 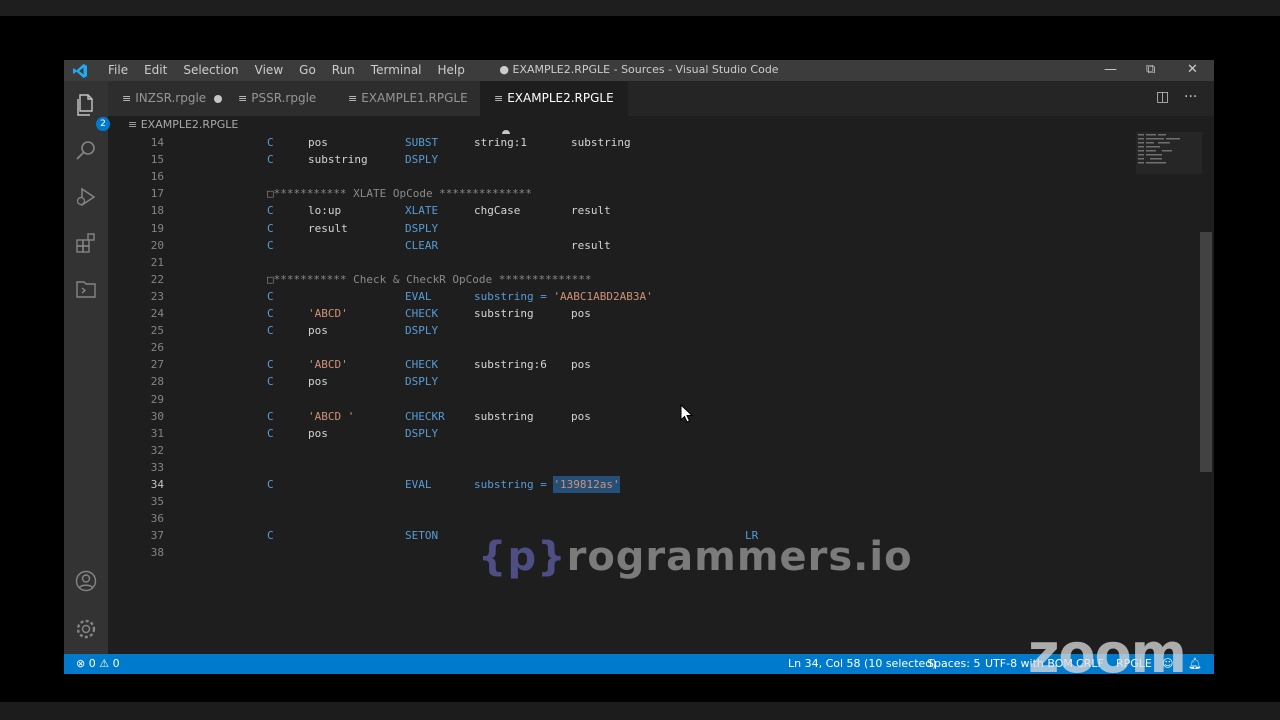 What do you see at coordinates (653, 416) in the screenshot?
I see `code-line: 30 C 'ABCD ' CHECKR substring pos` at bounding box center [653, 416].